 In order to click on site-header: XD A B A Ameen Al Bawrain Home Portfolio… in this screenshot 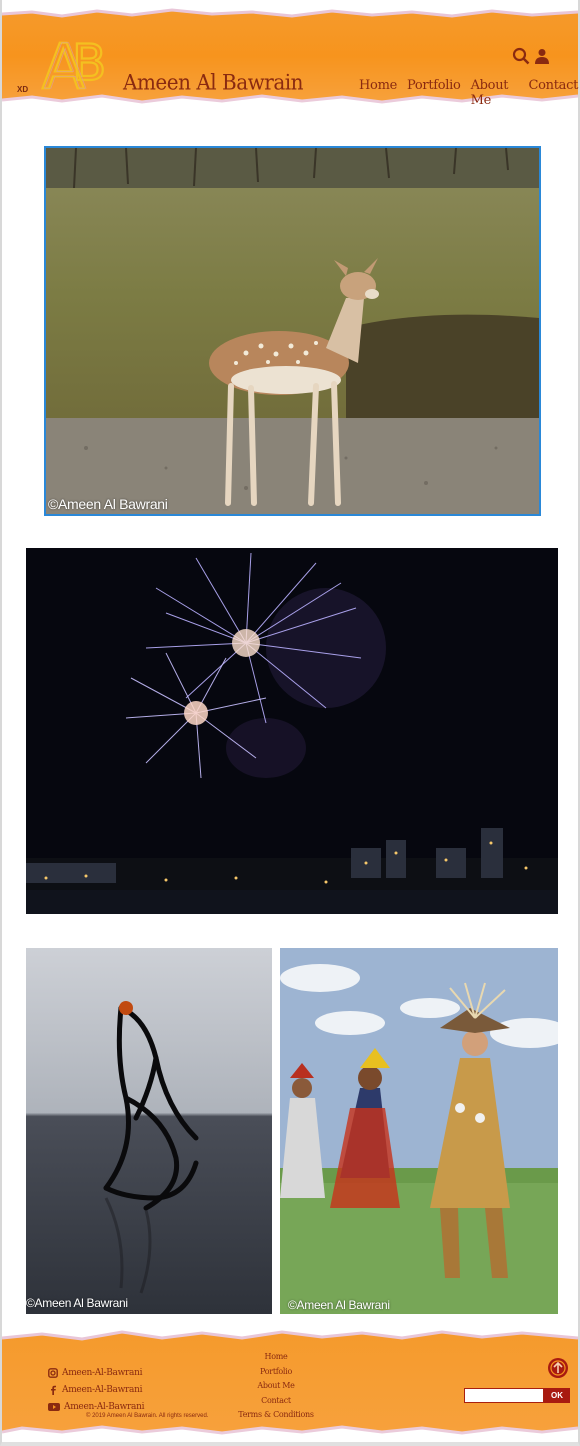, I will do `click(290, 56)`.